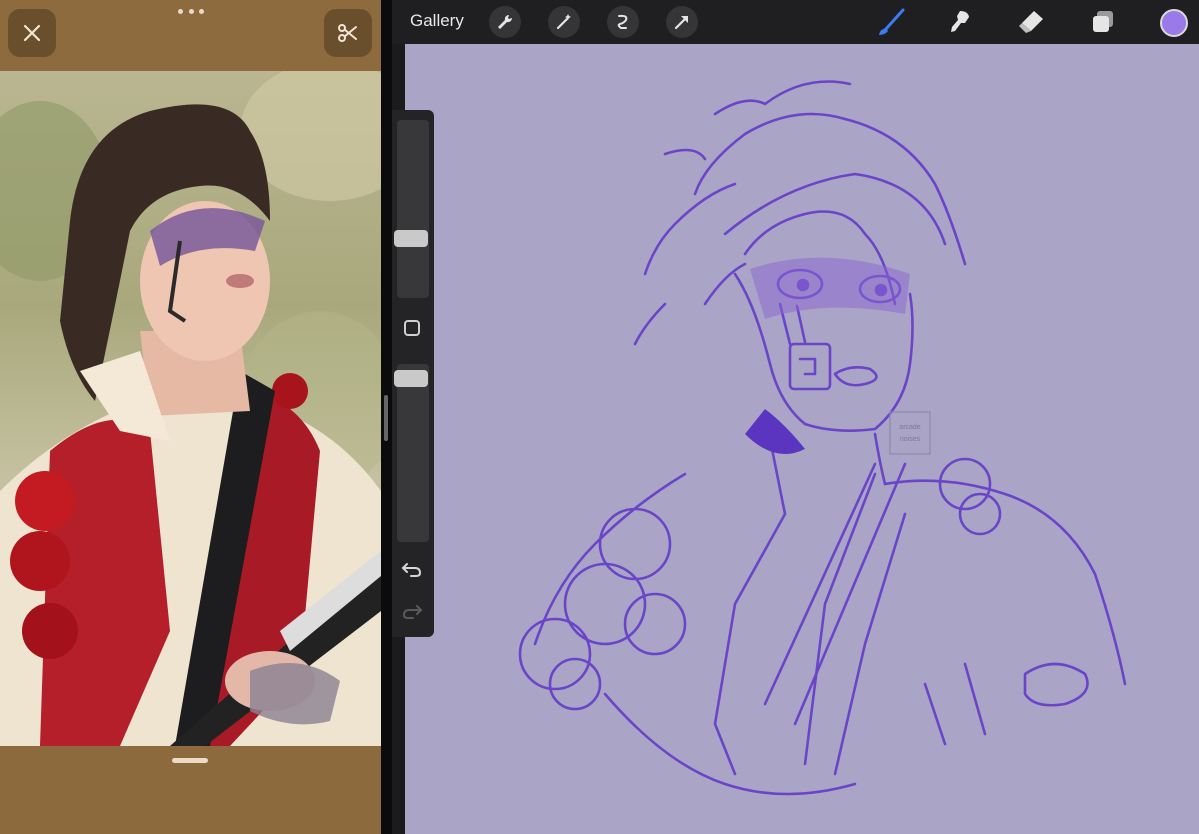  I want to click on transform-button, so click(682, 22).